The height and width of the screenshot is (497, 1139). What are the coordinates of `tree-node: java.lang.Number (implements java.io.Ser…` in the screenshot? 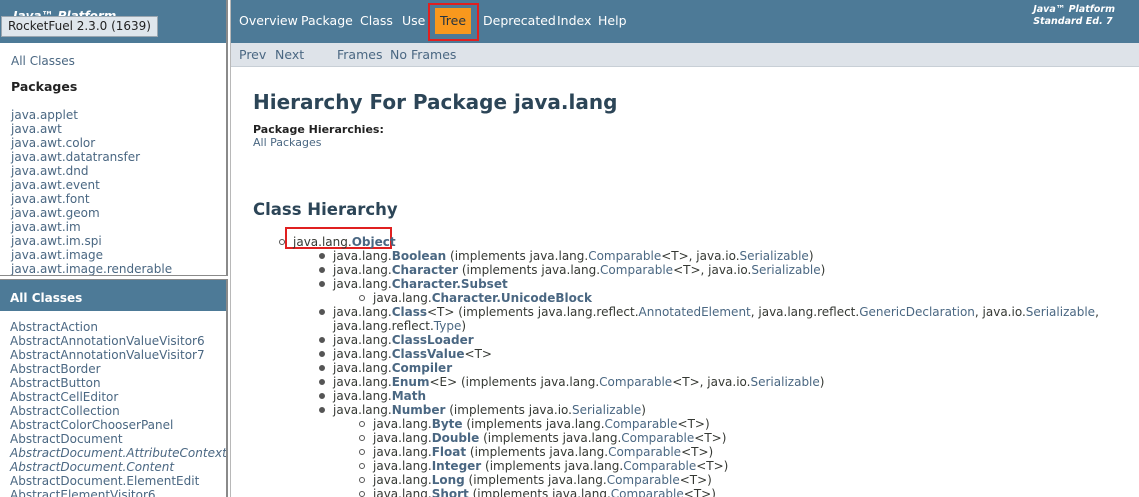 It's located at (489, 410).